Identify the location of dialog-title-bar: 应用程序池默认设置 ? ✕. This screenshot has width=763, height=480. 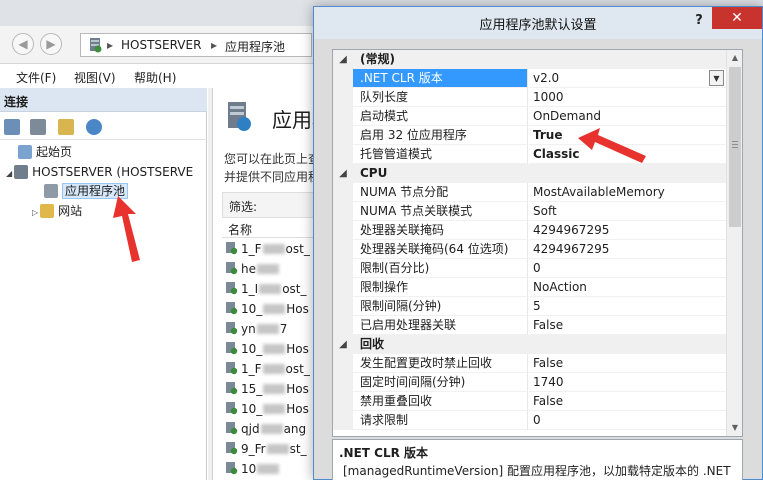
(538, 23).